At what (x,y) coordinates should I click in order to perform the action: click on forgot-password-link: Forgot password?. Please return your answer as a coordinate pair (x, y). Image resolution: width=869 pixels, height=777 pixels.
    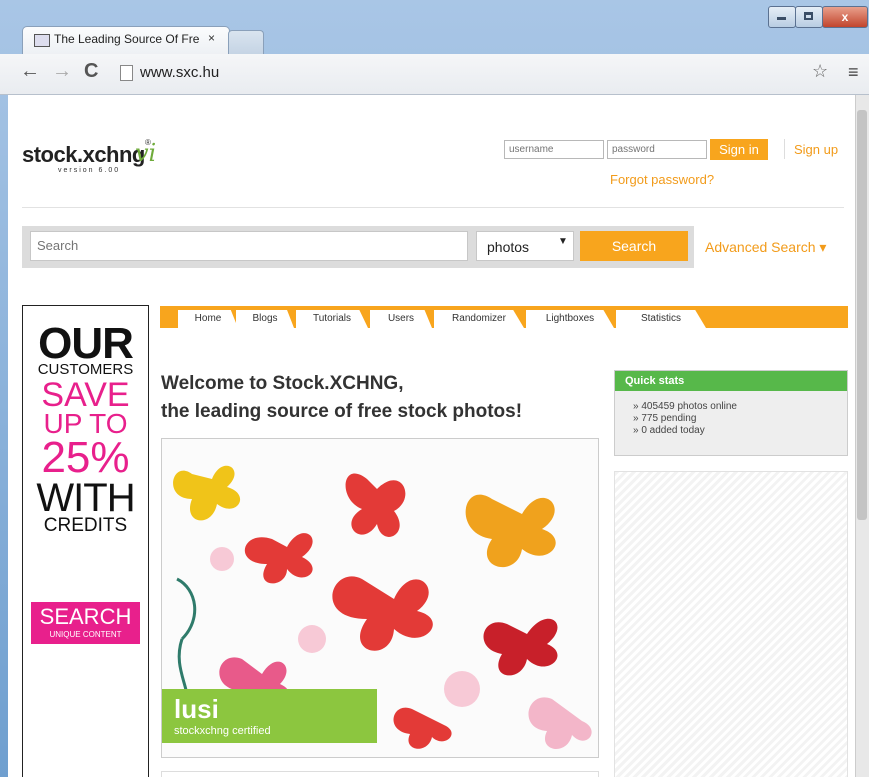
    Looking at the image, I should click on (662, 179).